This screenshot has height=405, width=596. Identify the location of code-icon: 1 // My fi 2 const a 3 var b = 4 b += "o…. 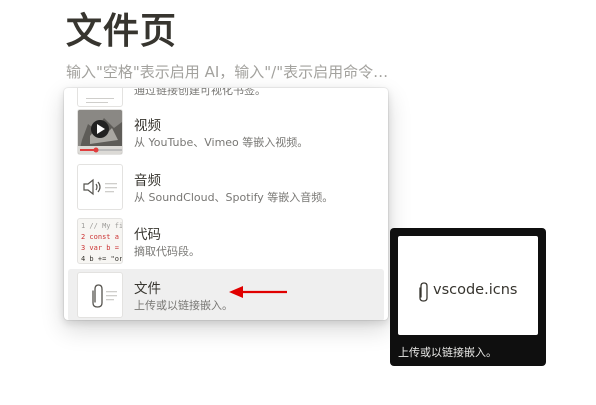
(100, 241).